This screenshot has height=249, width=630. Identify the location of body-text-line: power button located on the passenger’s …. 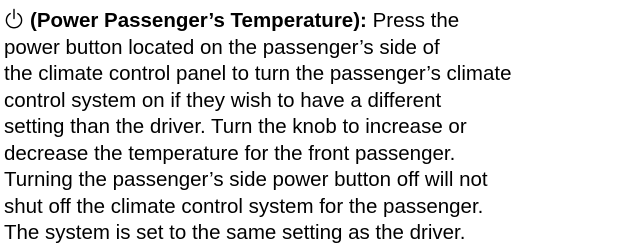
(222, 47).